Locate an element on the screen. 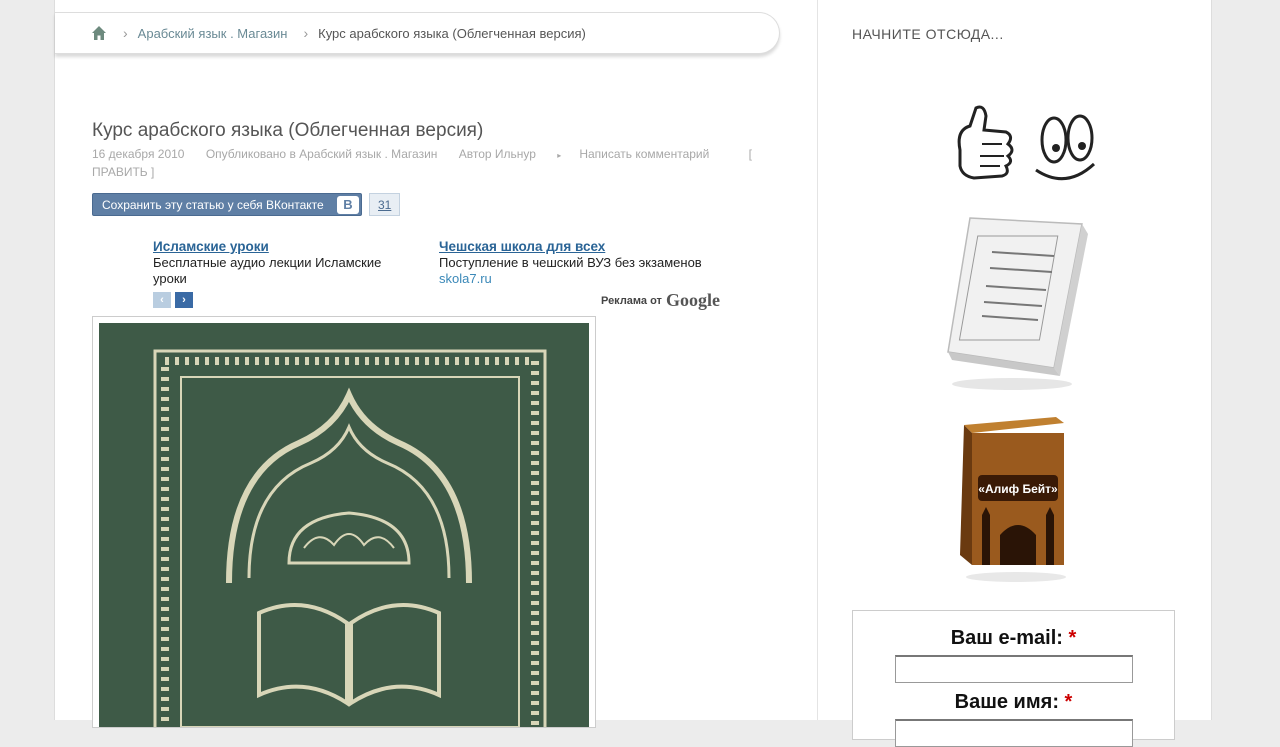  ads-by-google: Реклама от Google is located at coordinates (660, 300).